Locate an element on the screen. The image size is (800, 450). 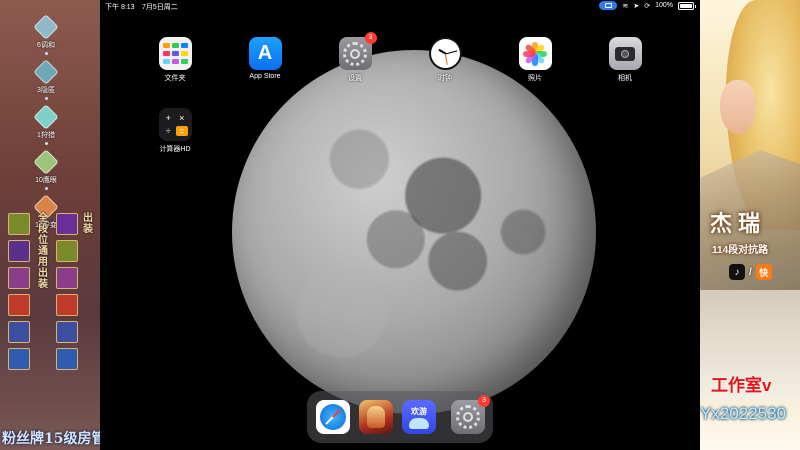
photos-icon is located at coordinates (535, 53).